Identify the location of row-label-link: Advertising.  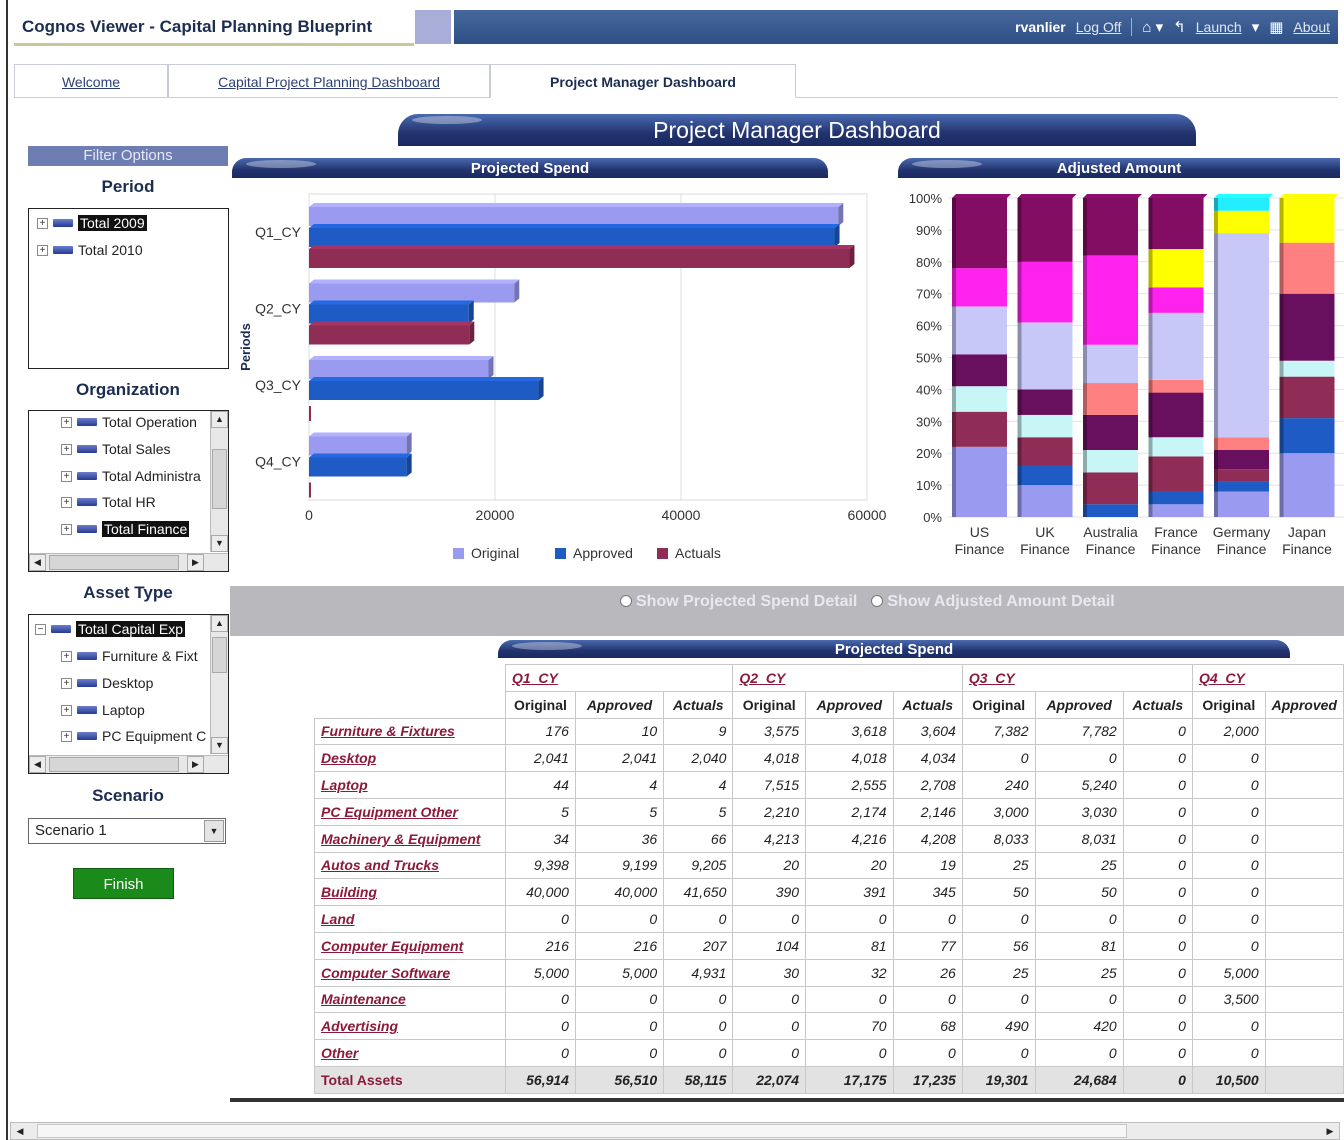
(410, 1026).